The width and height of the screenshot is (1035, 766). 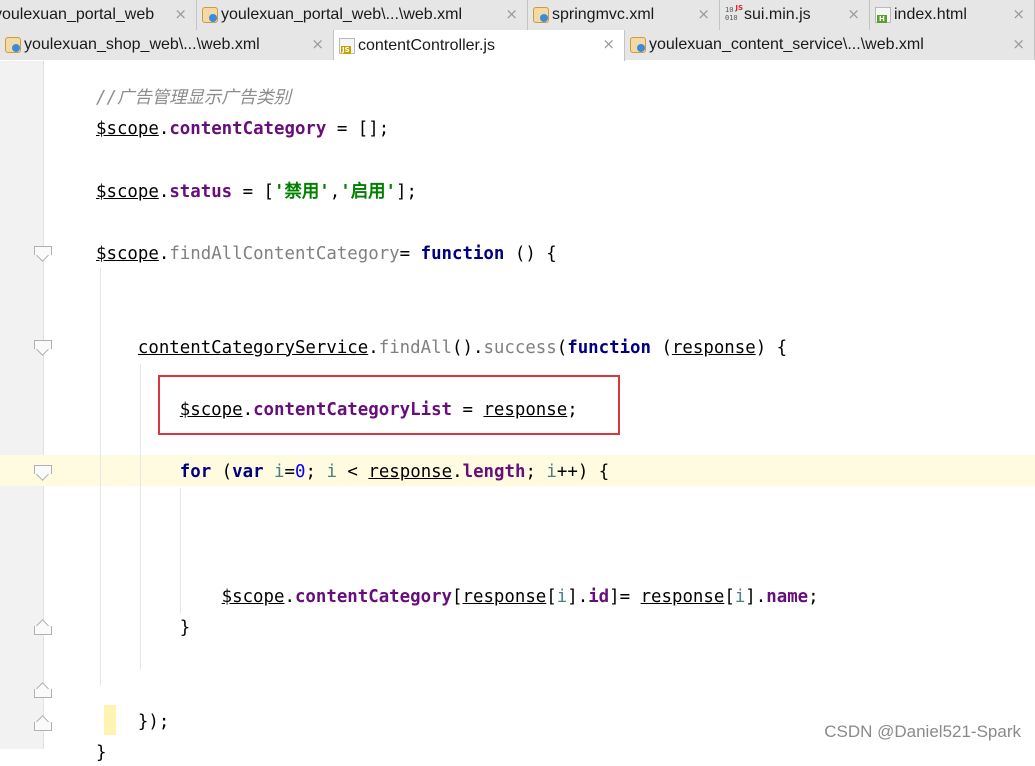 What do you see at coordinates (883, 15) in the screenshot?
I see `html-file-icon` at bounding box center [883, 15].